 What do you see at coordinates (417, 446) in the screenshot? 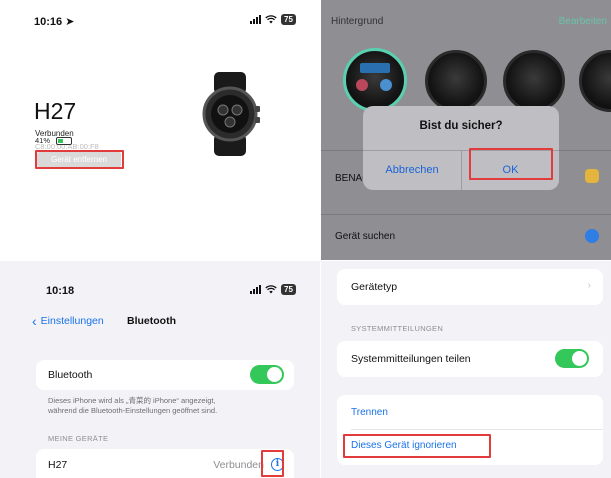
I see `highlight-forget-button` at bounding box center [417, 446].